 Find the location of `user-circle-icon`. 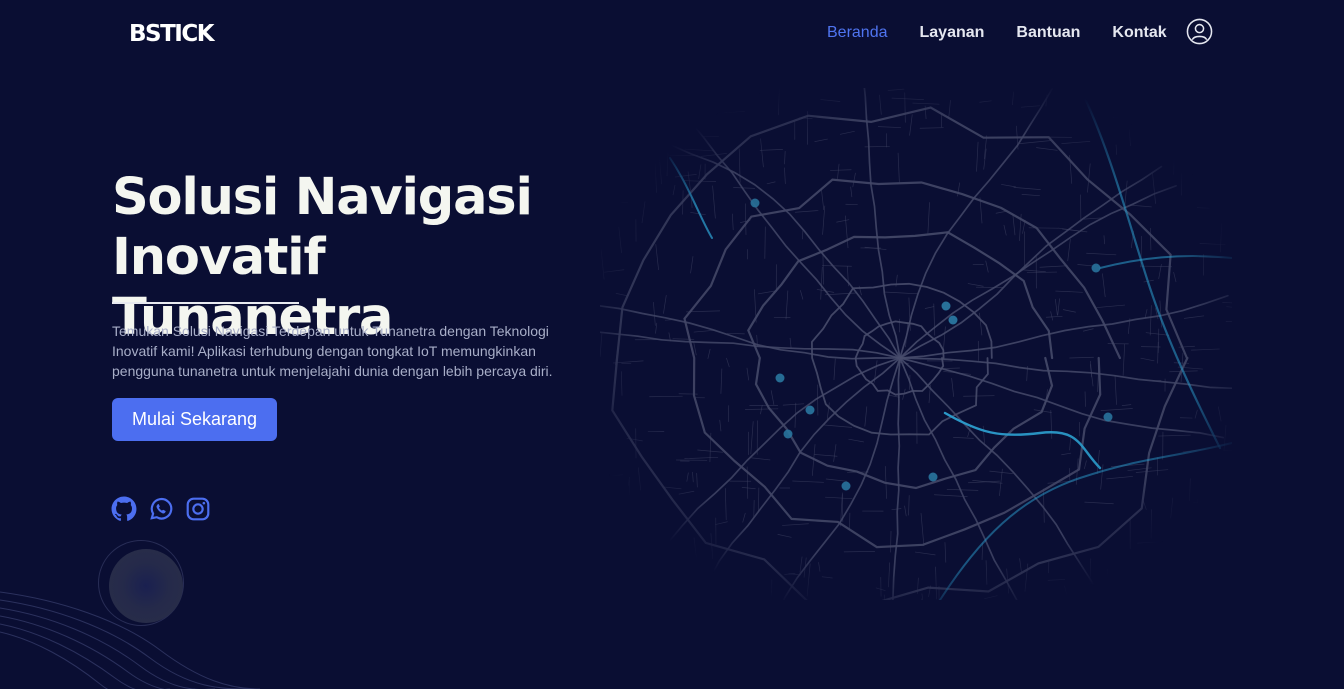

user-circle-icon is located at coordinates (1199, 31).